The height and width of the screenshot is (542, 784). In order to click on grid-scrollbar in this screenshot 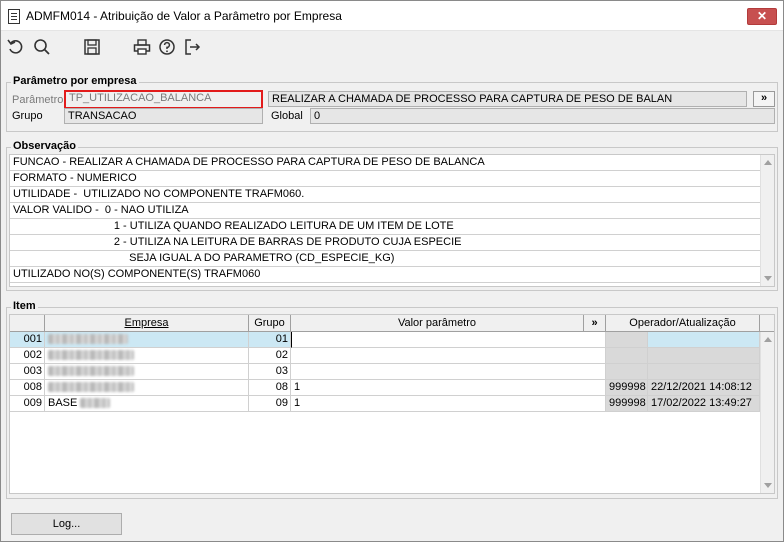, I will do `click(767, 412)`.